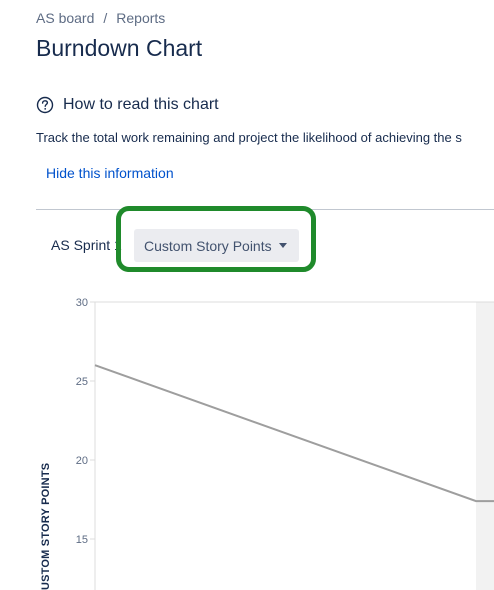 Image resolution: width=494 pixels, height=590 pixels. I want to click on y-axis-title: USTOM STORY POINTS, so click(46, 526).